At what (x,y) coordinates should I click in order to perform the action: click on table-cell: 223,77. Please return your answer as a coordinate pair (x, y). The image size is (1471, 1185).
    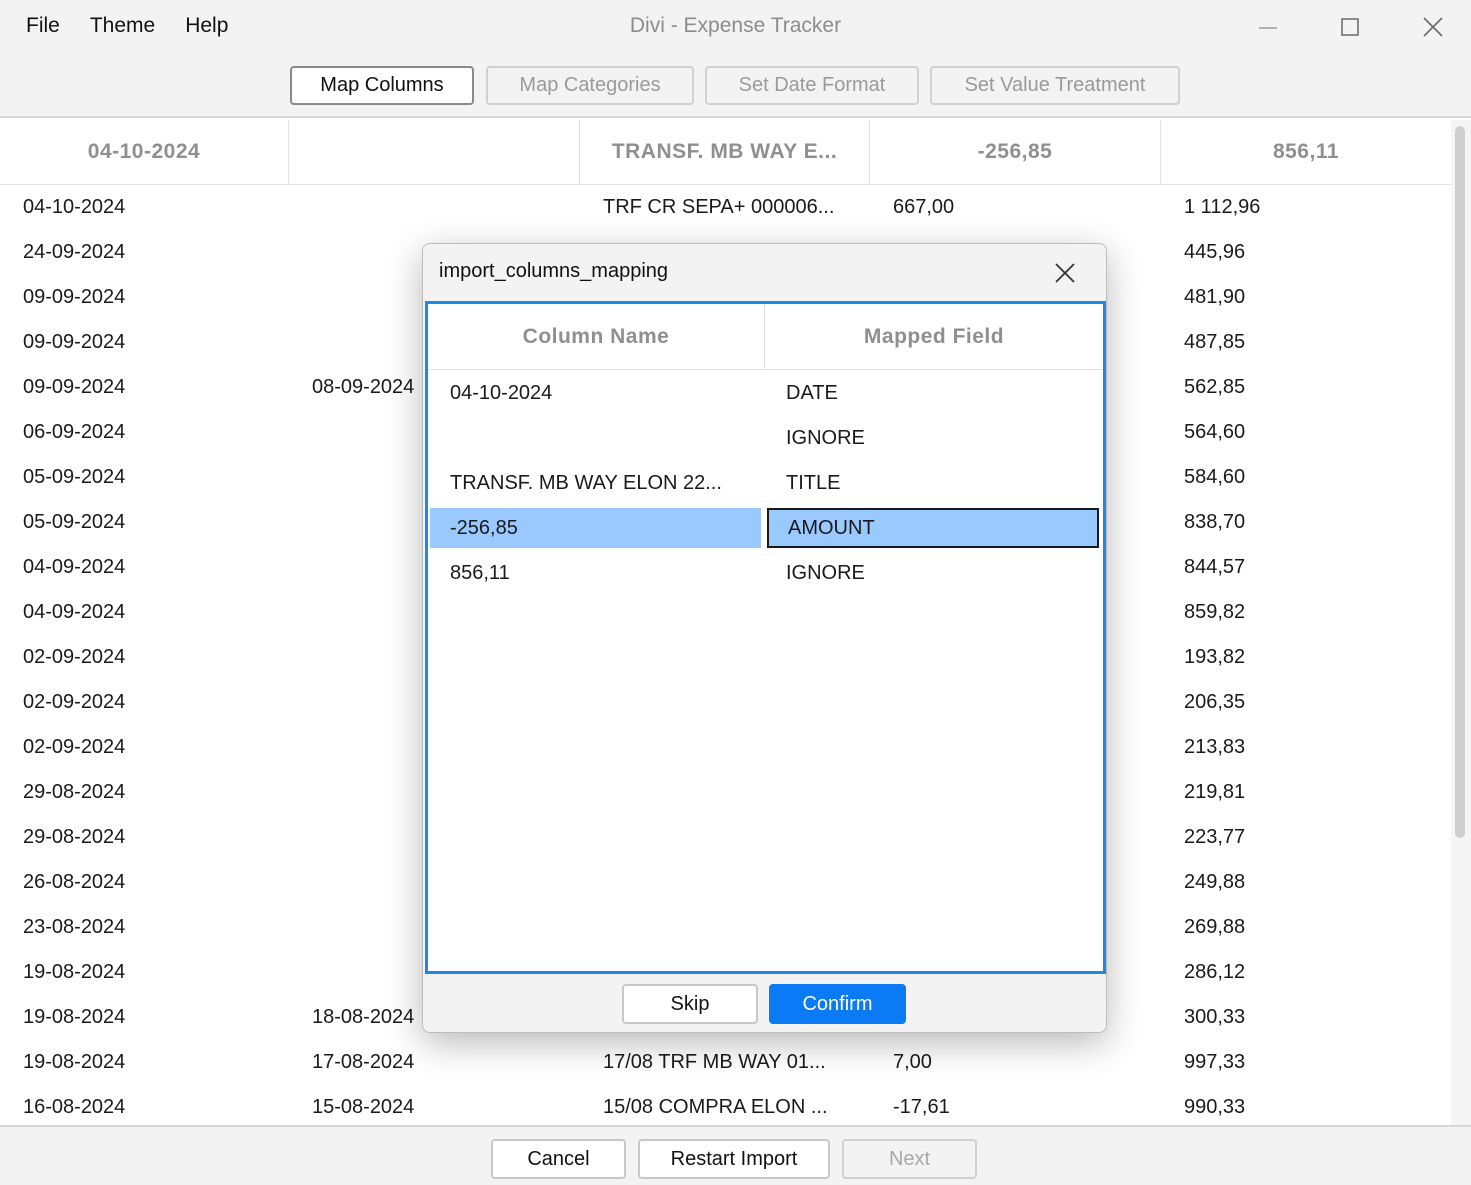
    Looking at the image, I should click on (1215, 837).